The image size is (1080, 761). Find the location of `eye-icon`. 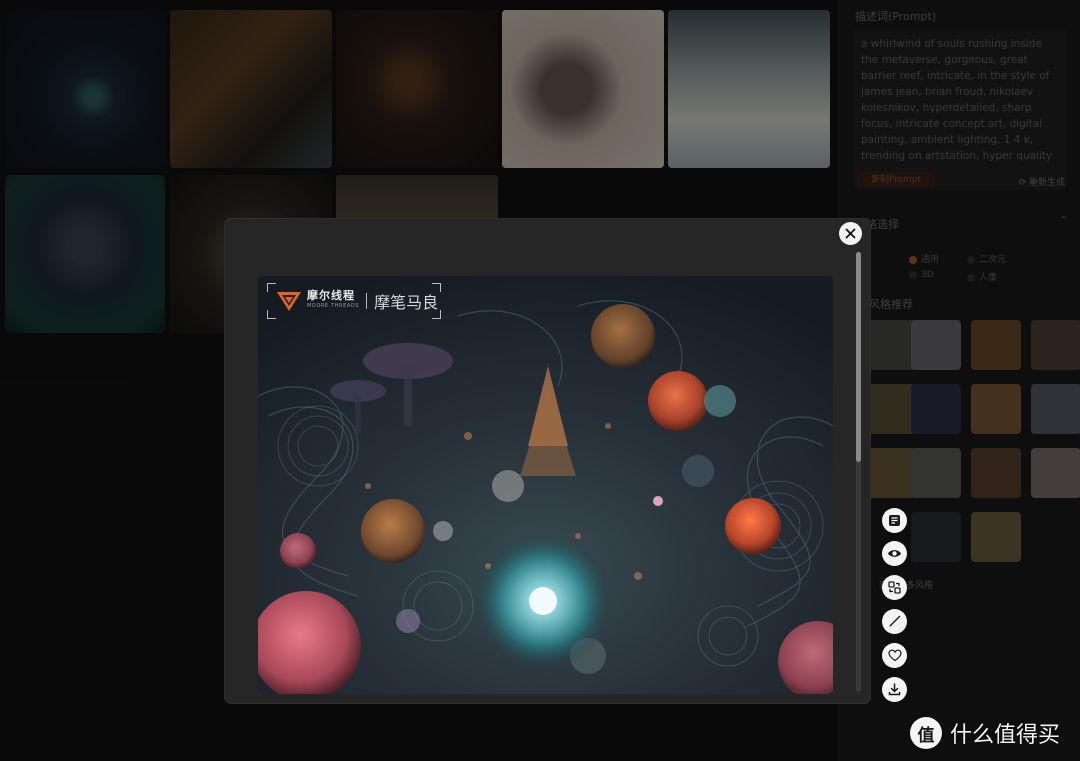

eye-icon is located at coordinates (894, 553).